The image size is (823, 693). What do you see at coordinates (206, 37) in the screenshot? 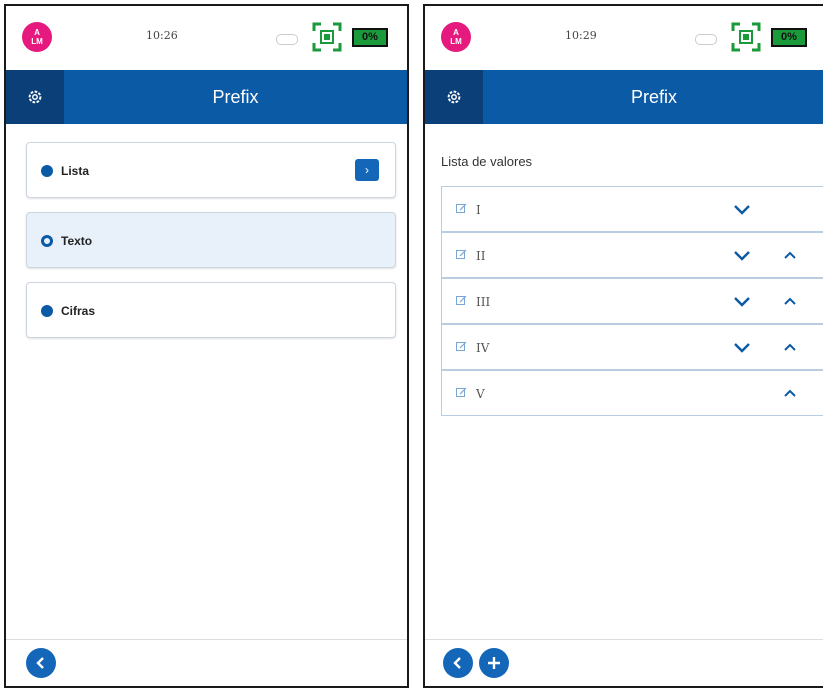
I see `status-bar: A LM 10:26 0%` at bounding box center [206, 37].